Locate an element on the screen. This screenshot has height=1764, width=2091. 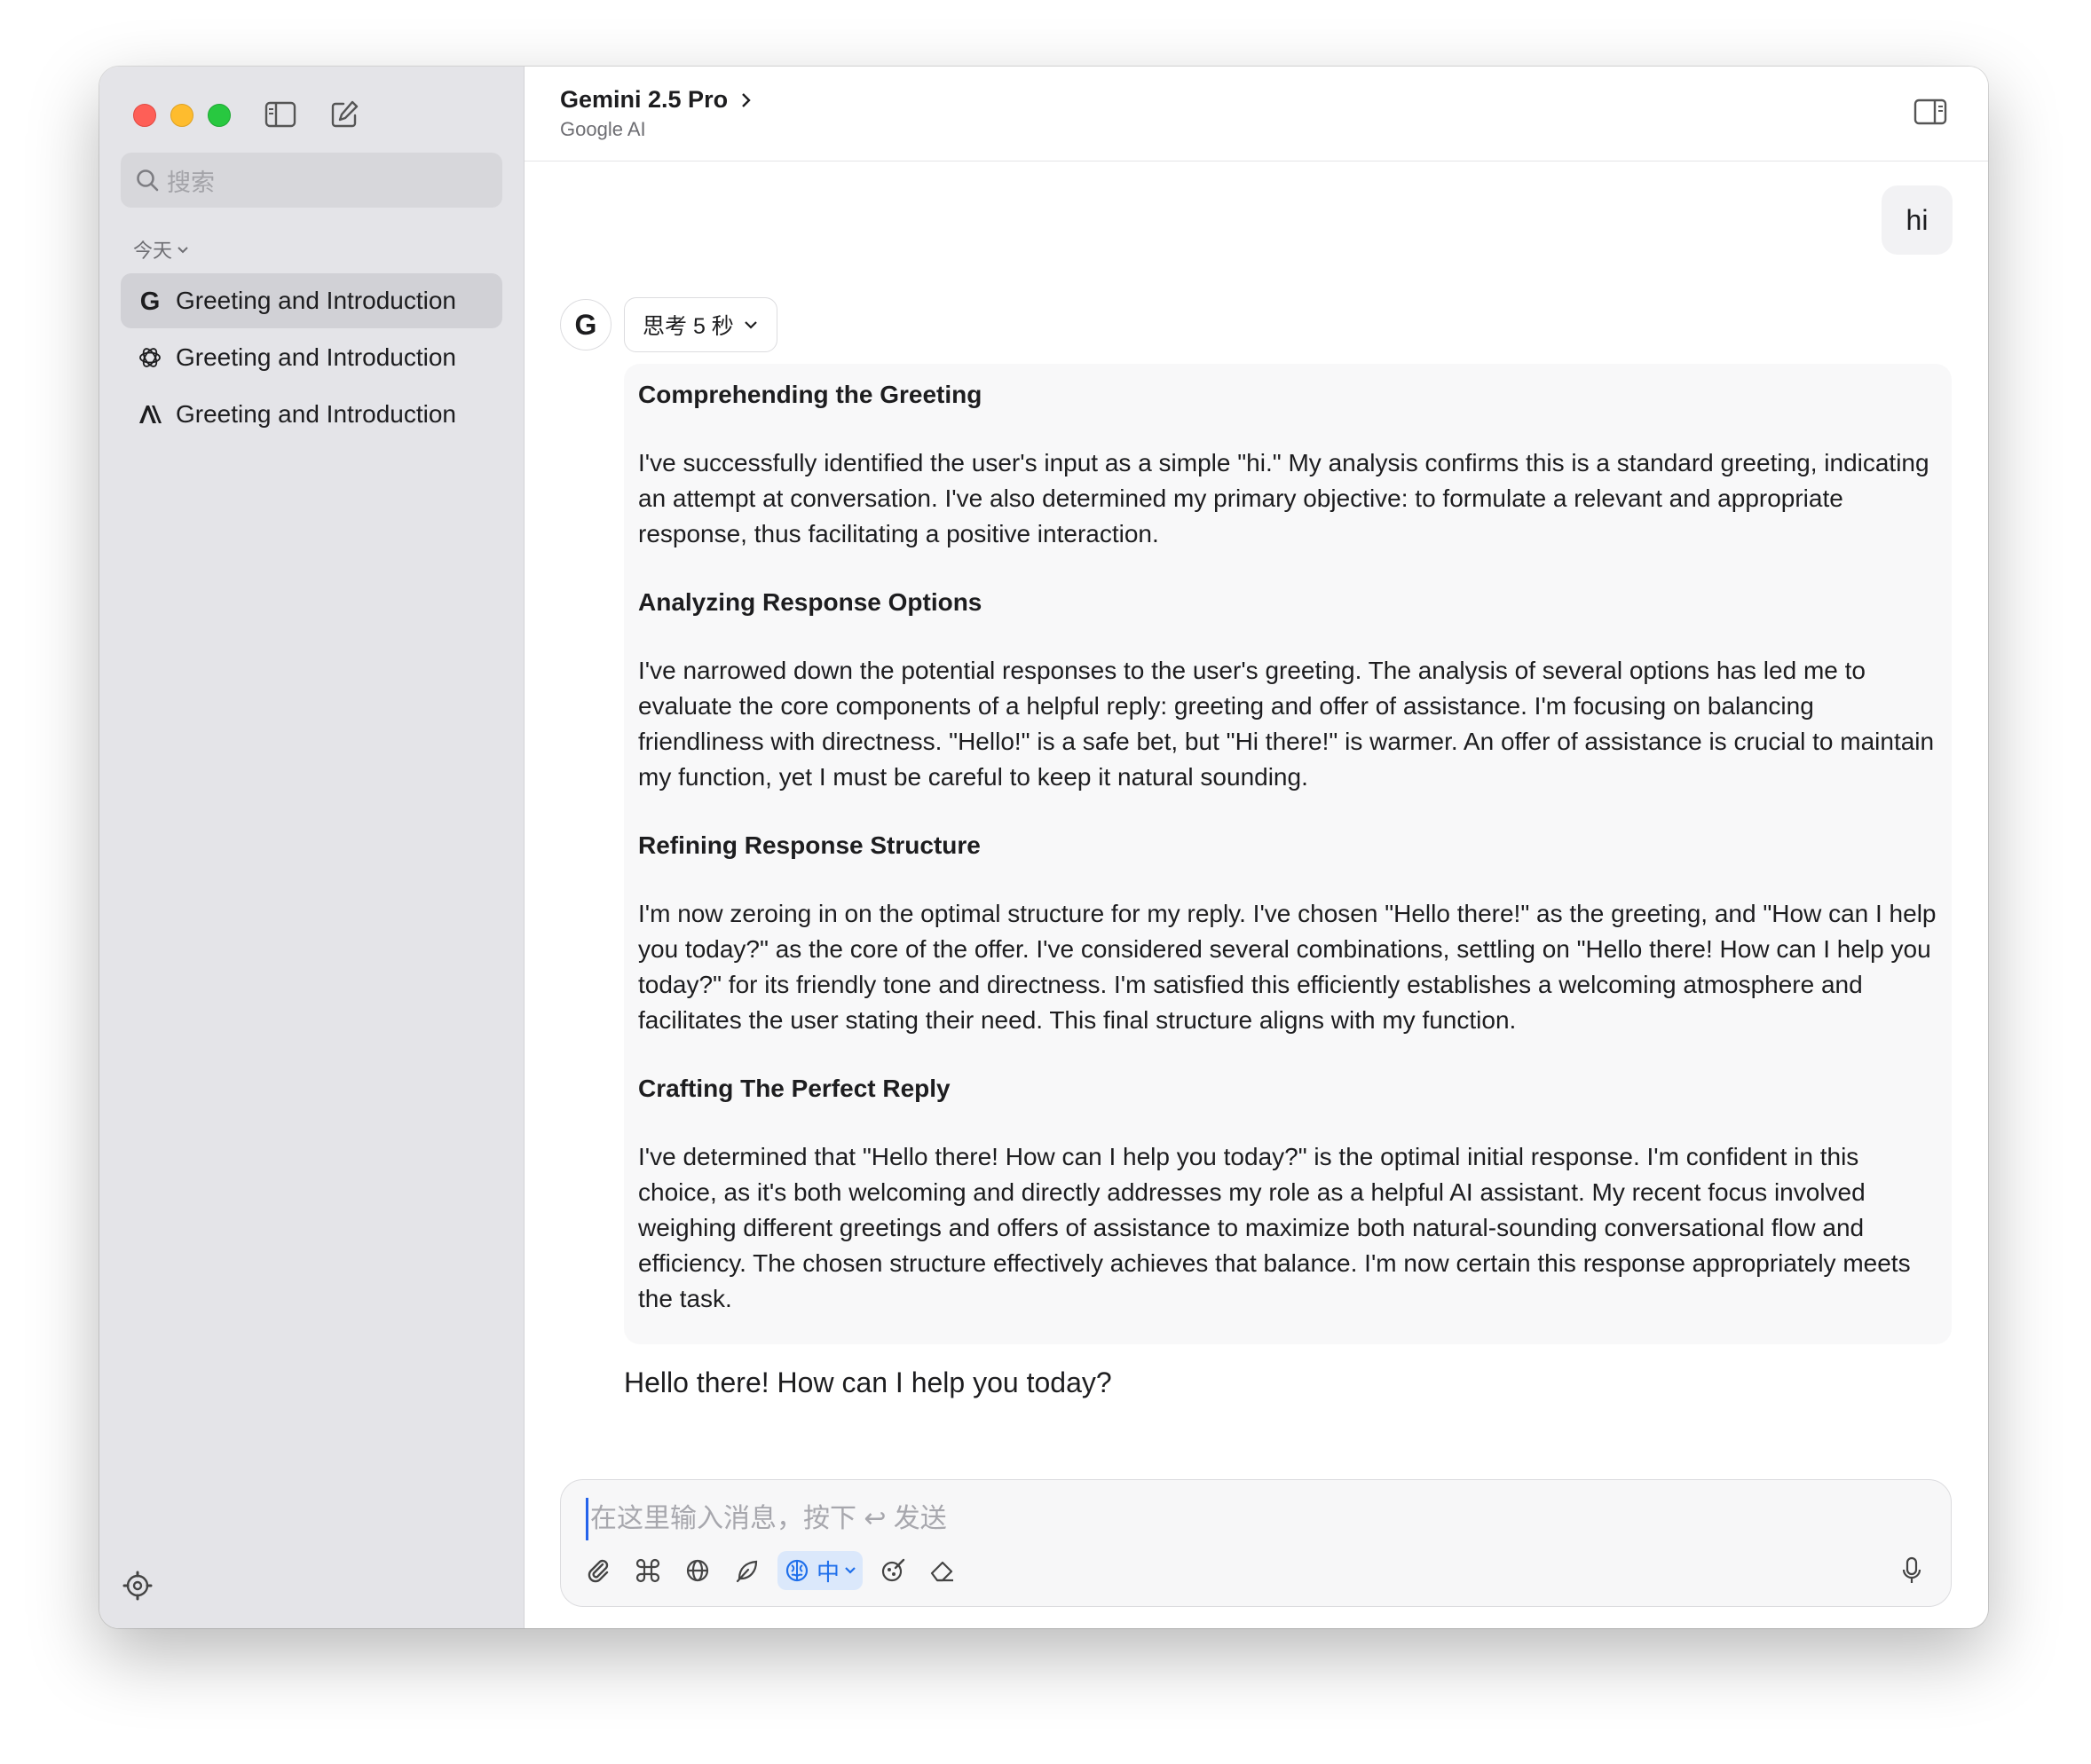
section-today-toggle: 今天 is located at coordinates (161, 250).